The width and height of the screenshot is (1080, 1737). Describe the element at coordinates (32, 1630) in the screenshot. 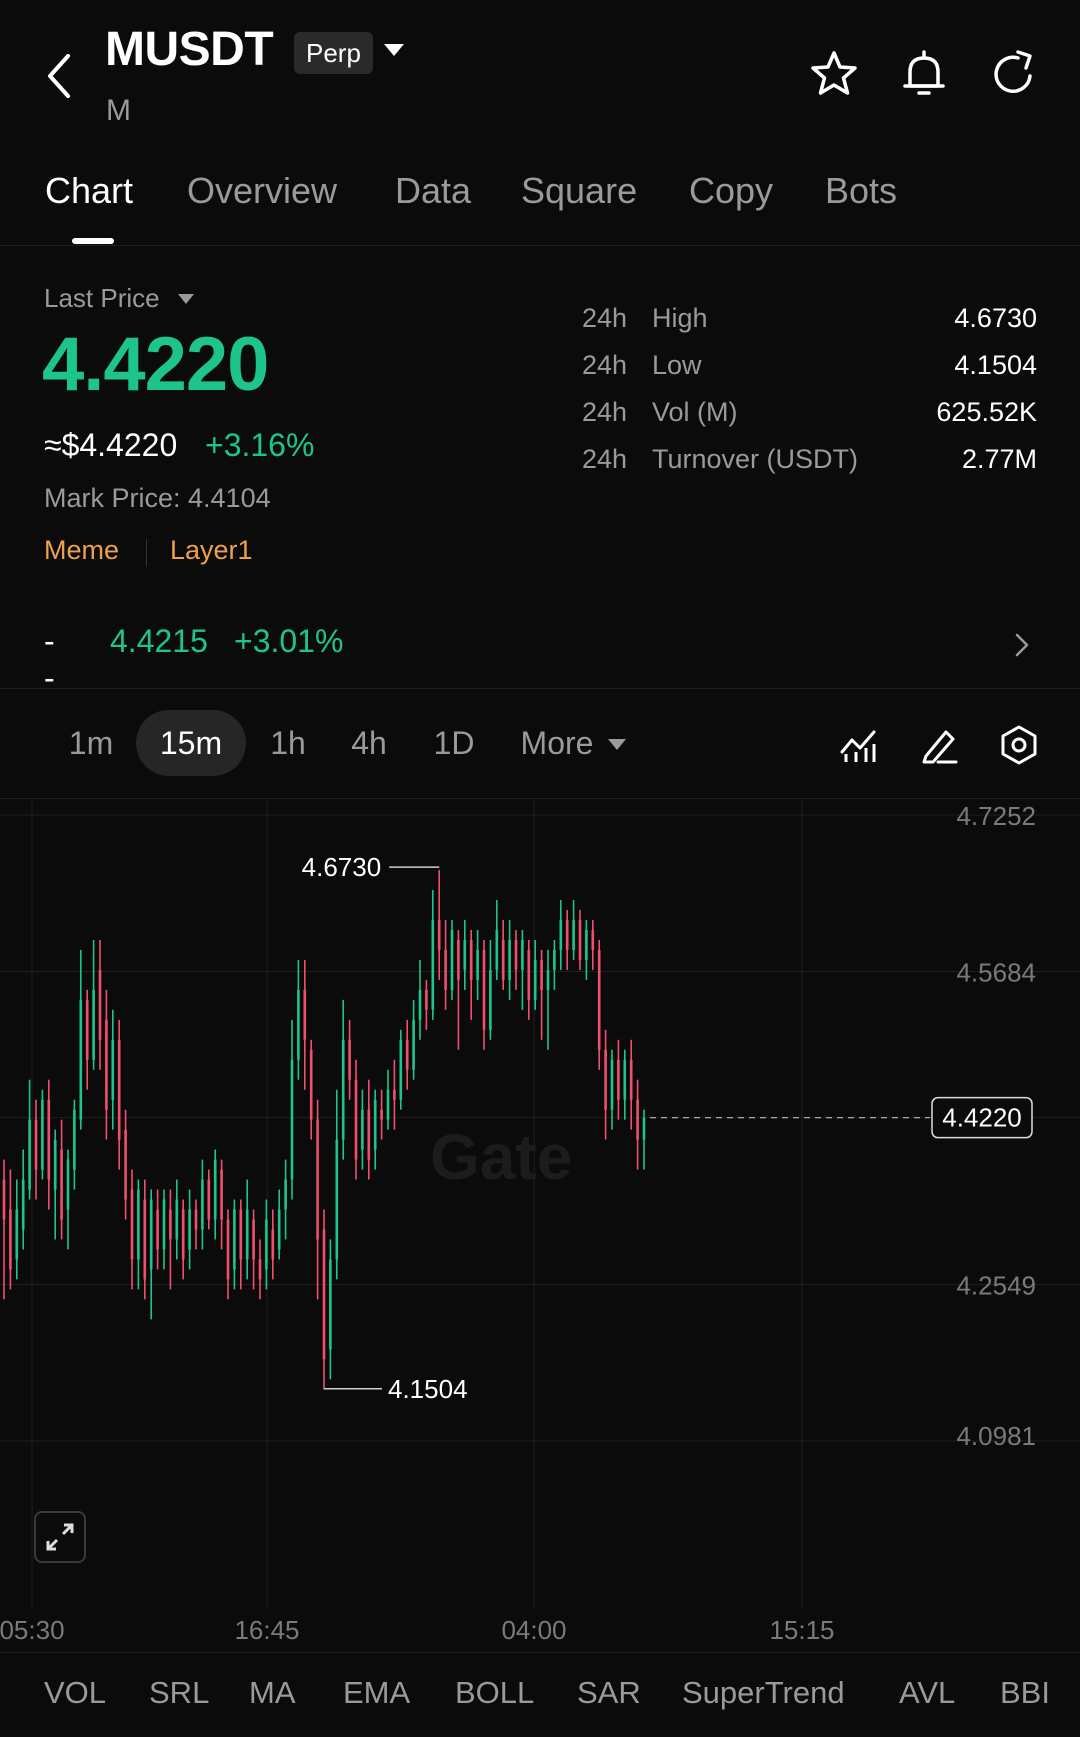

I see `x-axis-tick-label: 05:30` at that location.